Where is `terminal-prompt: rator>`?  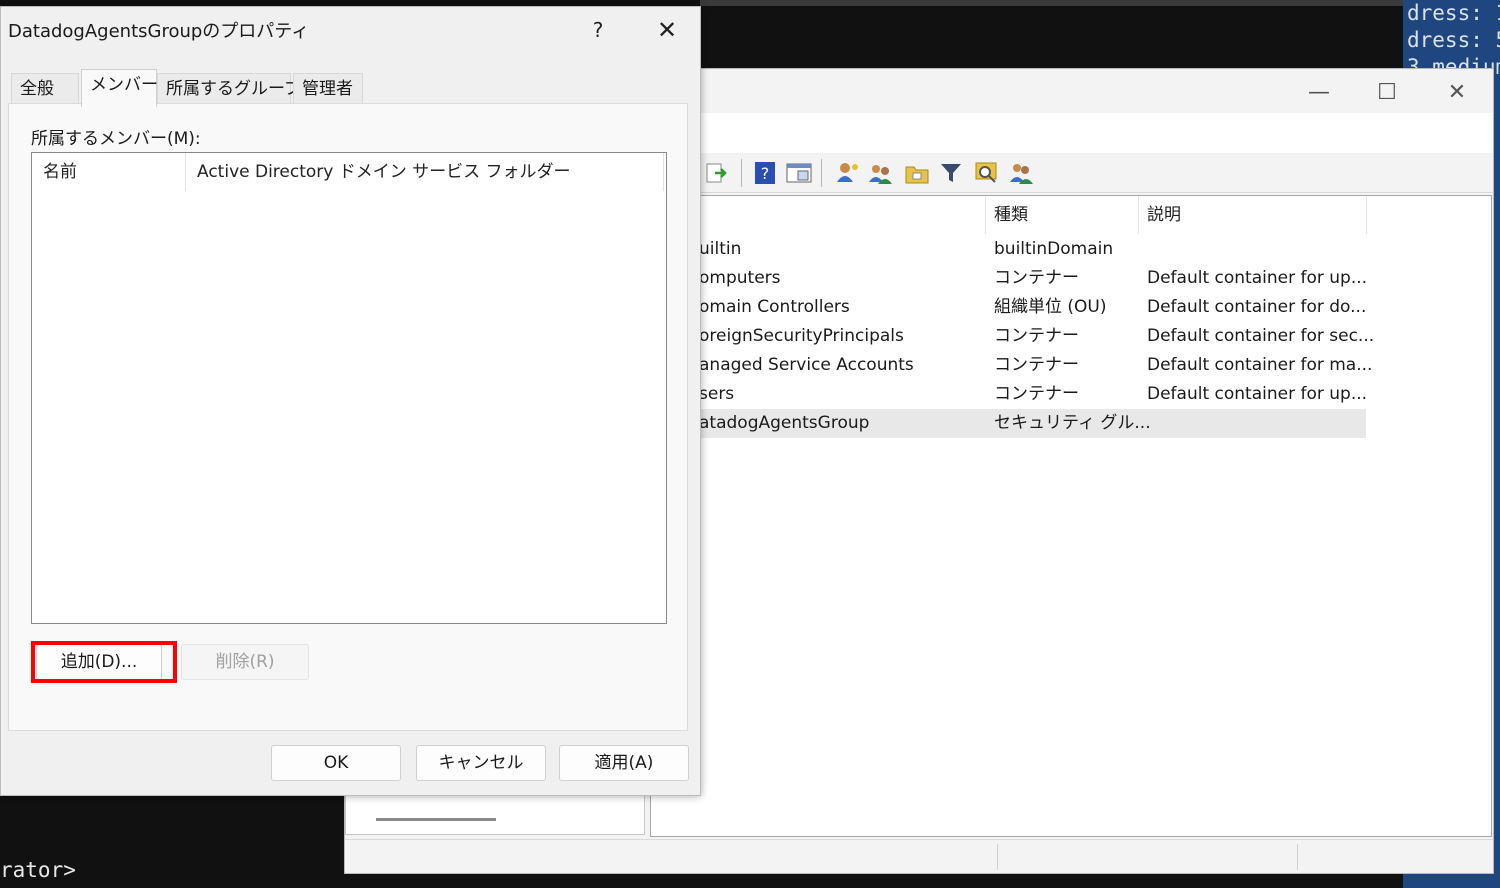
terminal-prompt: rator> is located at coordinates (38, 870).